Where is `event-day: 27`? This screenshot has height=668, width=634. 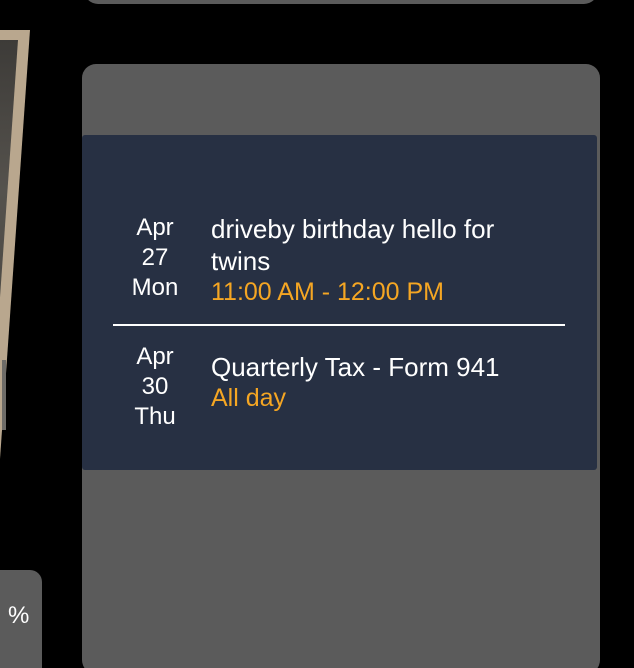 event-day: 27 is located at coordinates (155, 257).